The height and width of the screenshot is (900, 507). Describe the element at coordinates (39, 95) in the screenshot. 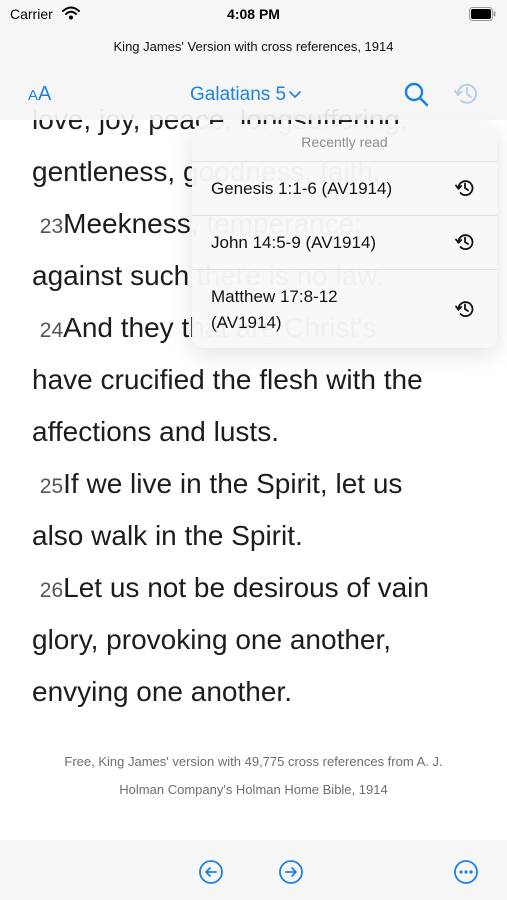

I see `font-size-button: AA` at that location.